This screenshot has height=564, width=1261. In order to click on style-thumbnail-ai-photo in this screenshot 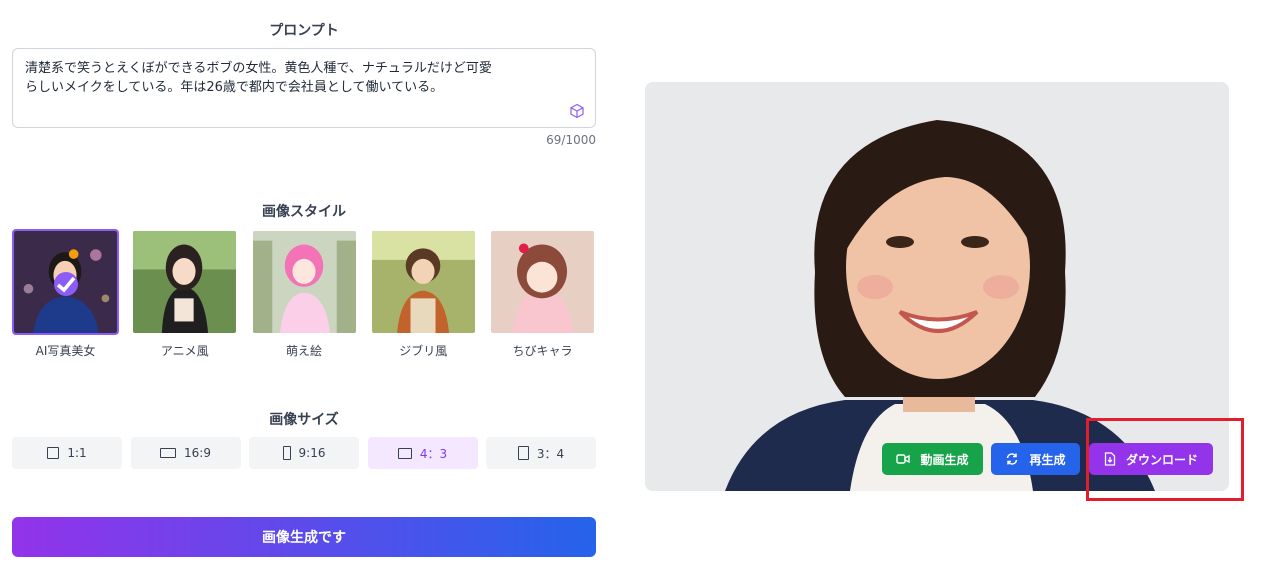, I will do `click(65, 282)`.